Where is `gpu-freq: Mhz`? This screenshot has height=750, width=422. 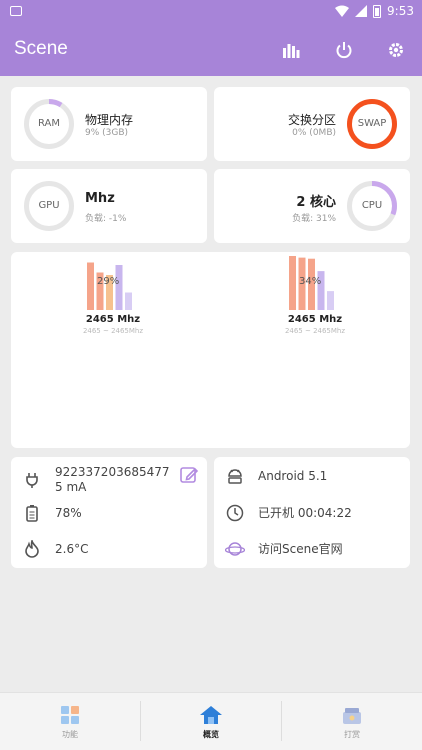 gpu-freq: Mhz is located at coordinates (100, 198).